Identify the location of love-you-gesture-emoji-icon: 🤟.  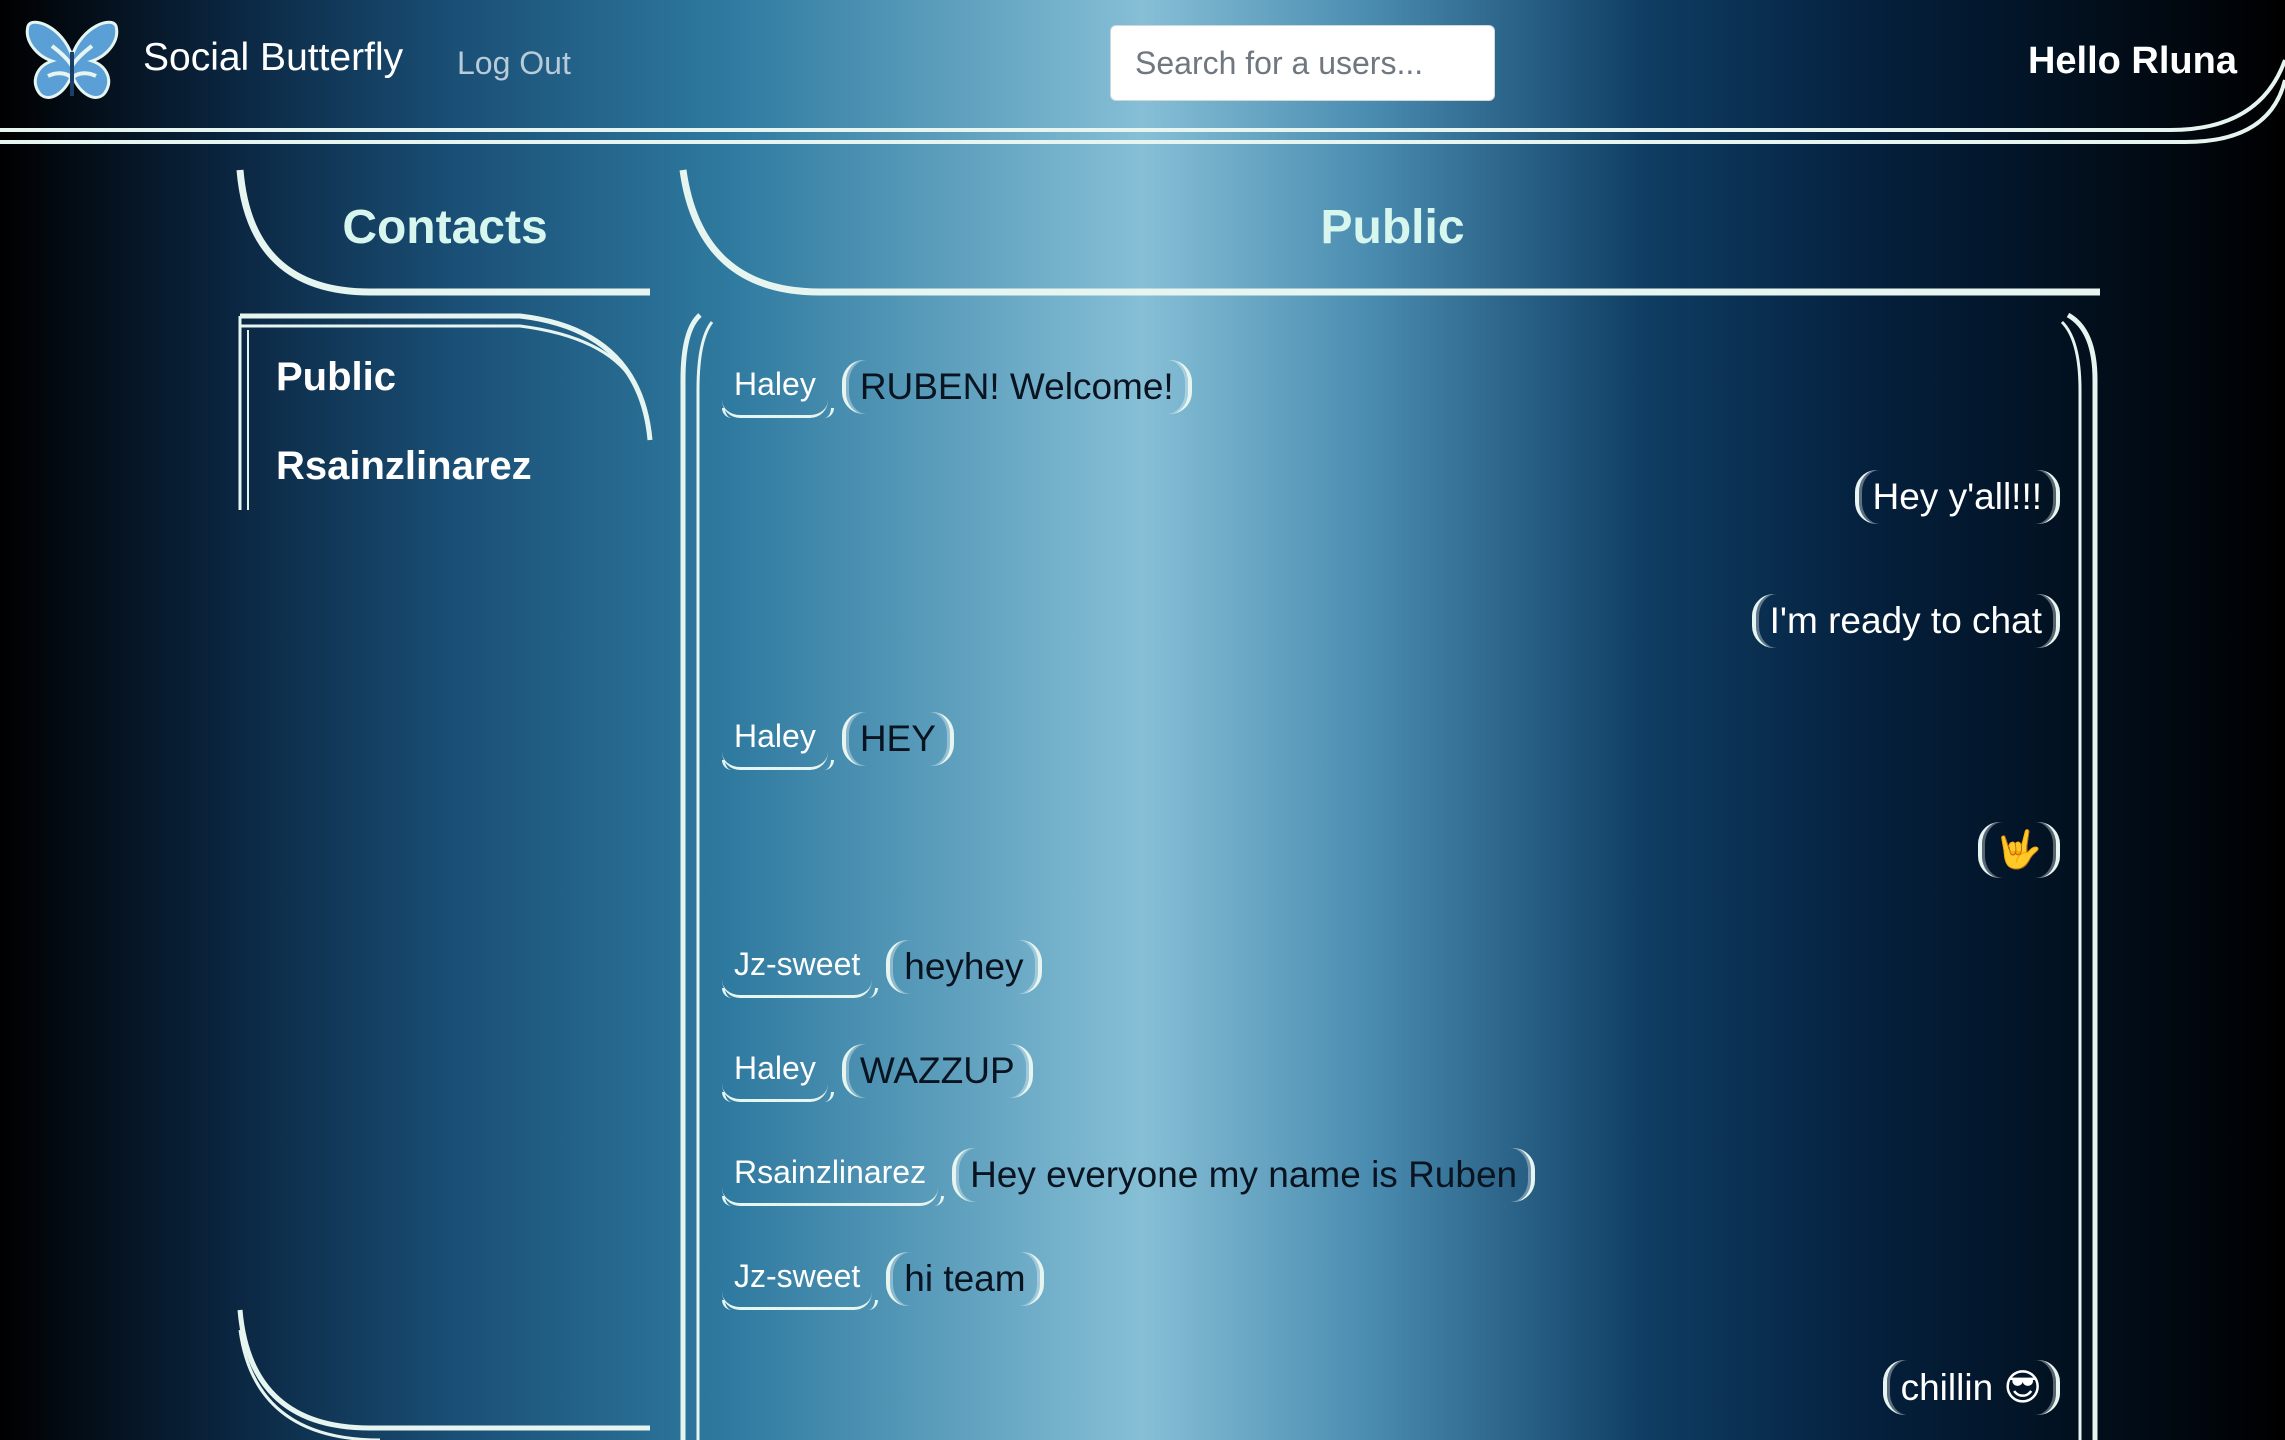
(2018, 850).